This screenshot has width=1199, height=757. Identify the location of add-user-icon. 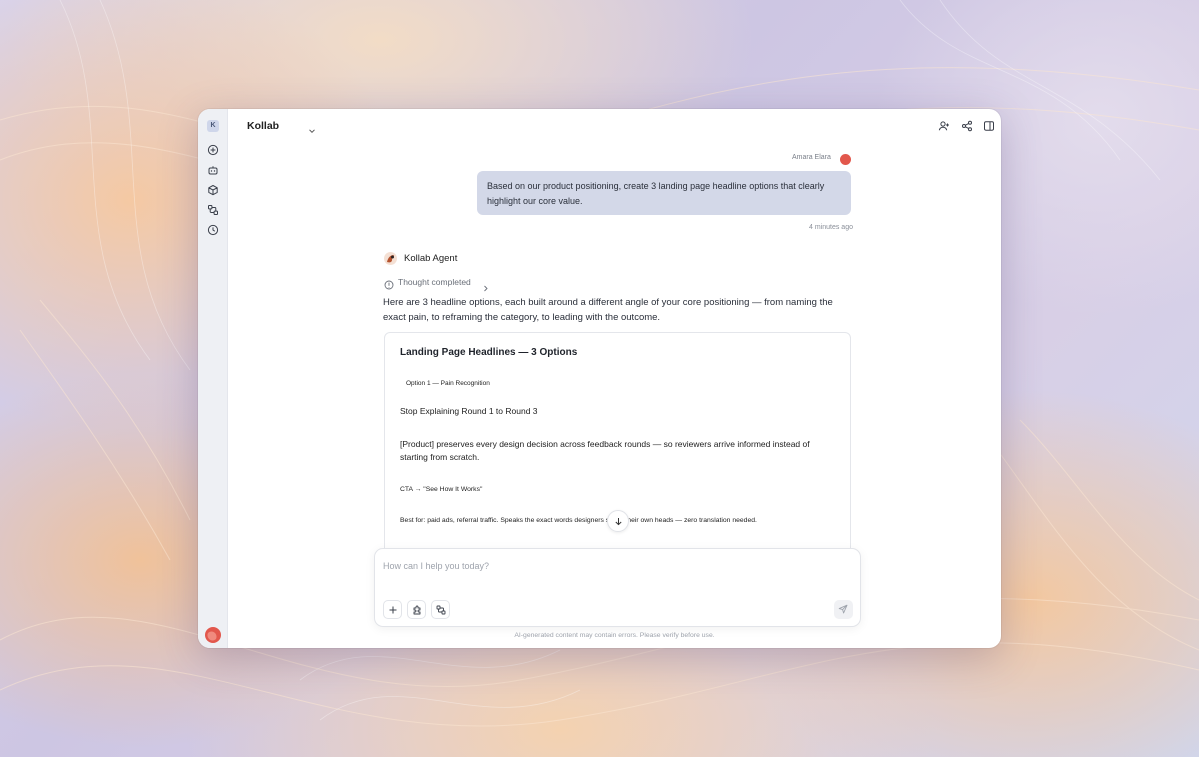
(944, 126).